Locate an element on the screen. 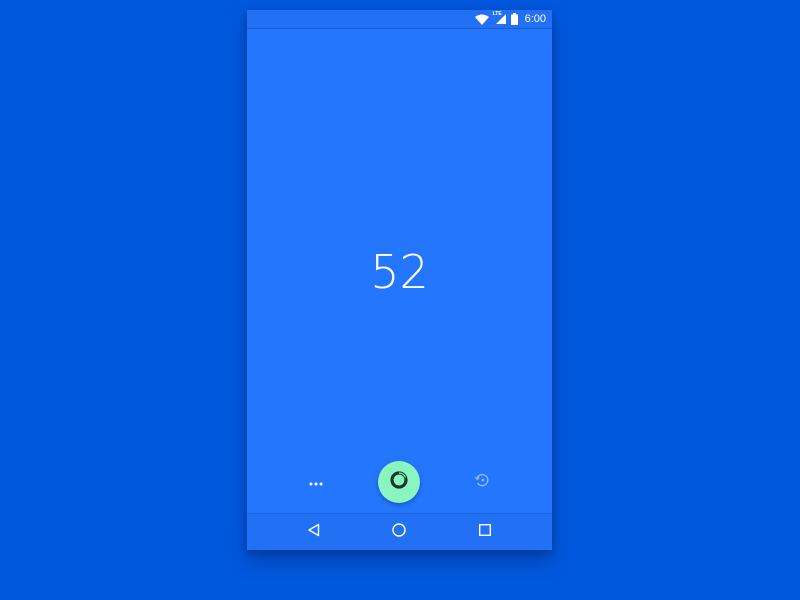 The width and height of the screenshot is (800, 600). navigation-bar is located at coordinates (399, 531).